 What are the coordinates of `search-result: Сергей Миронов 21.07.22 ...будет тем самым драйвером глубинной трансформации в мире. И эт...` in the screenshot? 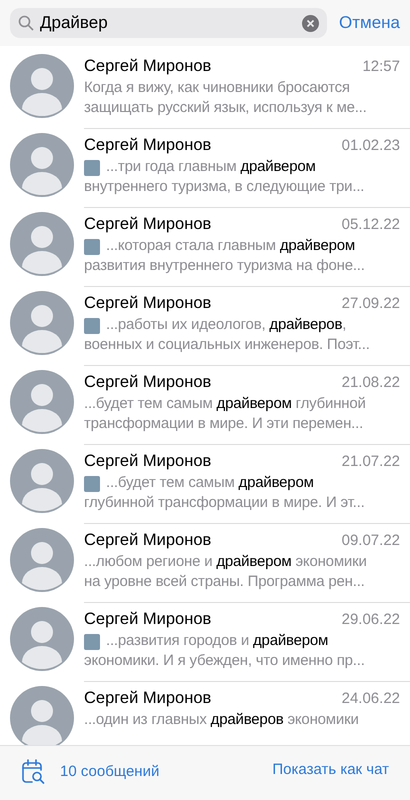 It's located at (205, 484).